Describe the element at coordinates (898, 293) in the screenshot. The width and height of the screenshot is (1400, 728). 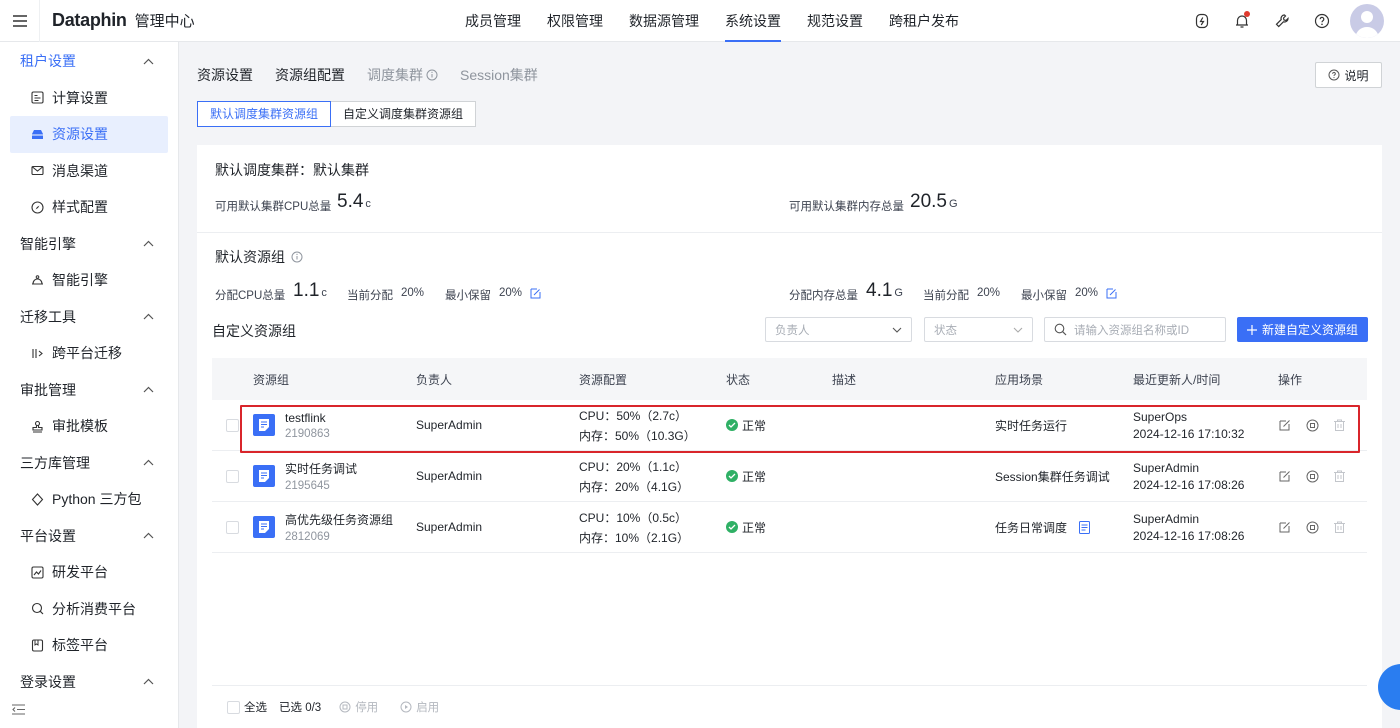
I see `alloc-mem-unit: G` at that location.